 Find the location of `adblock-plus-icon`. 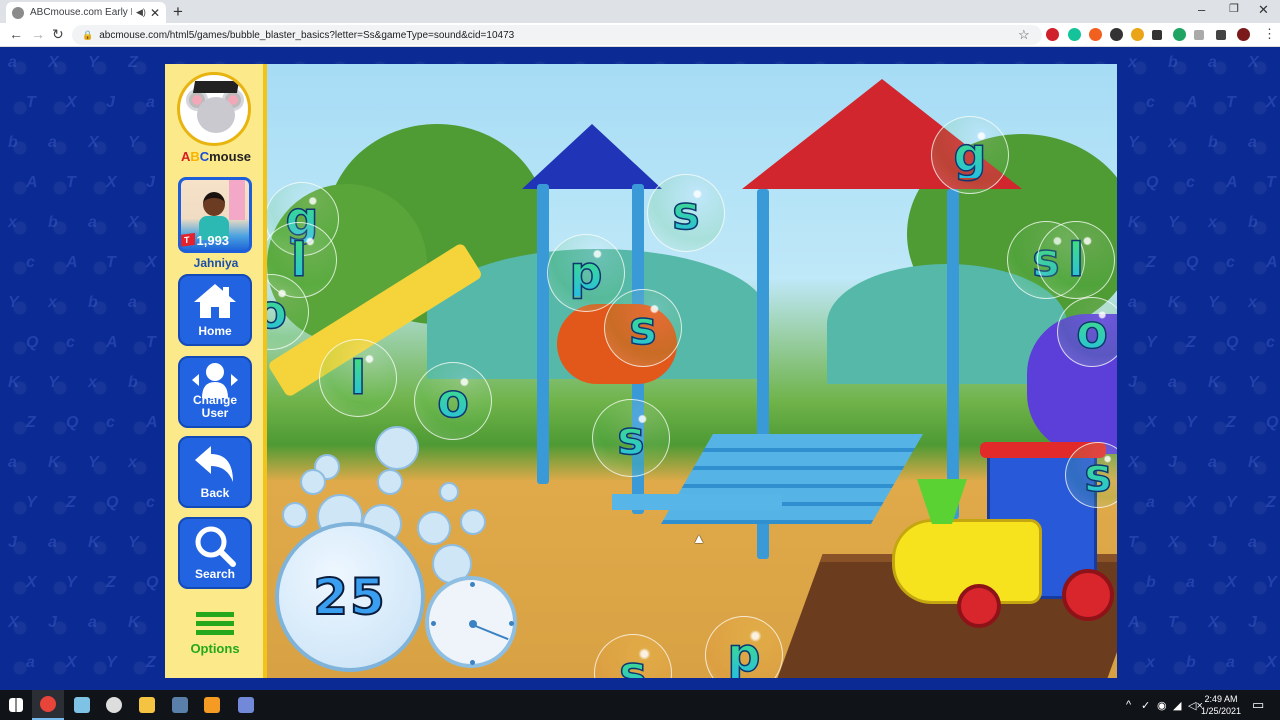

adblock-plus-icon is located at coordinates (1052, 34).